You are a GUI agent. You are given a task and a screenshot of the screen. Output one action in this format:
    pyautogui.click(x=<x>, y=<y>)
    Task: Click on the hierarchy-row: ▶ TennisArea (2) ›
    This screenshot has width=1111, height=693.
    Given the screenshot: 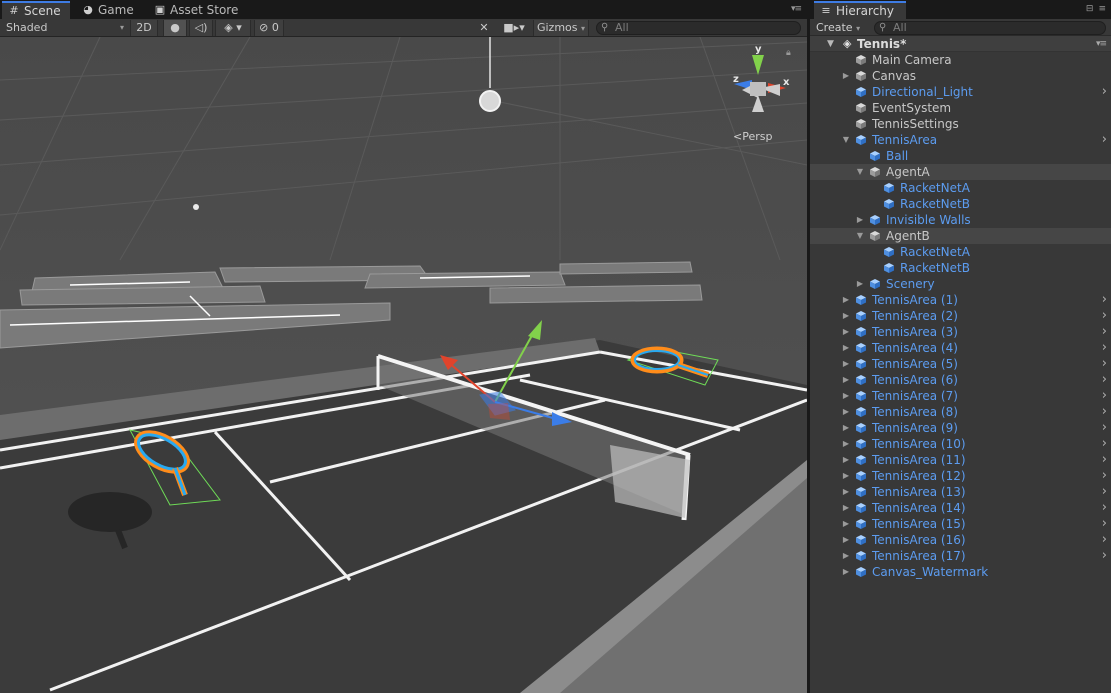 What is the action you would take?
    pyautogui.click(x=960, y=316)
    